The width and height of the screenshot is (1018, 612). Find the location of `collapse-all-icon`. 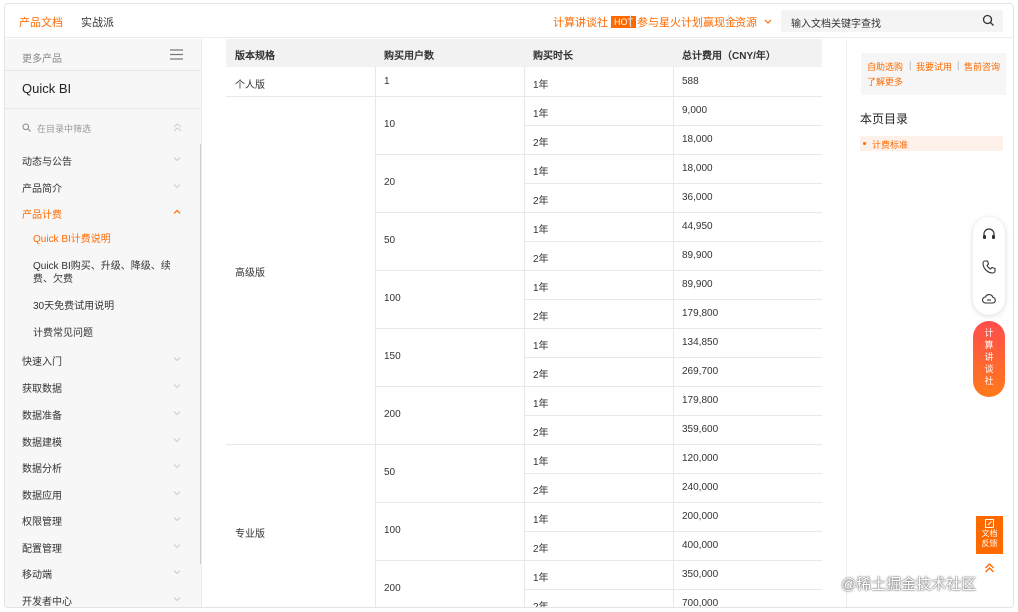

collapse-all-icon is located at coordinates (177, 127).